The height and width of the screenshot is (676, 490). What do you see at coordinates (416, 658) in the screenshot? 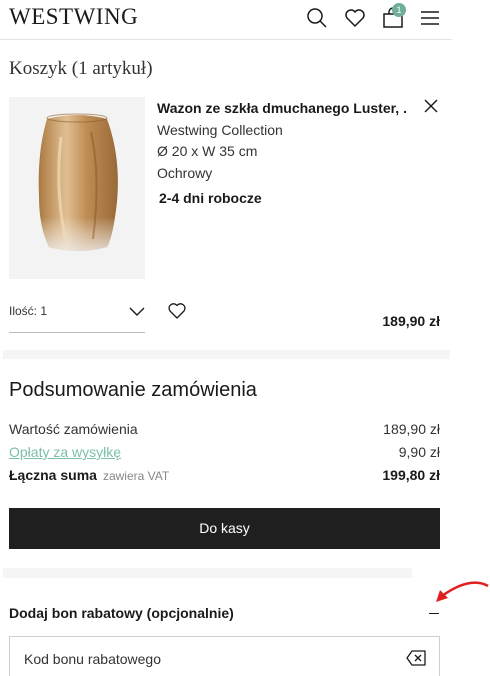
I see `backspace-clear-icon` at bounding box center [416, 658].